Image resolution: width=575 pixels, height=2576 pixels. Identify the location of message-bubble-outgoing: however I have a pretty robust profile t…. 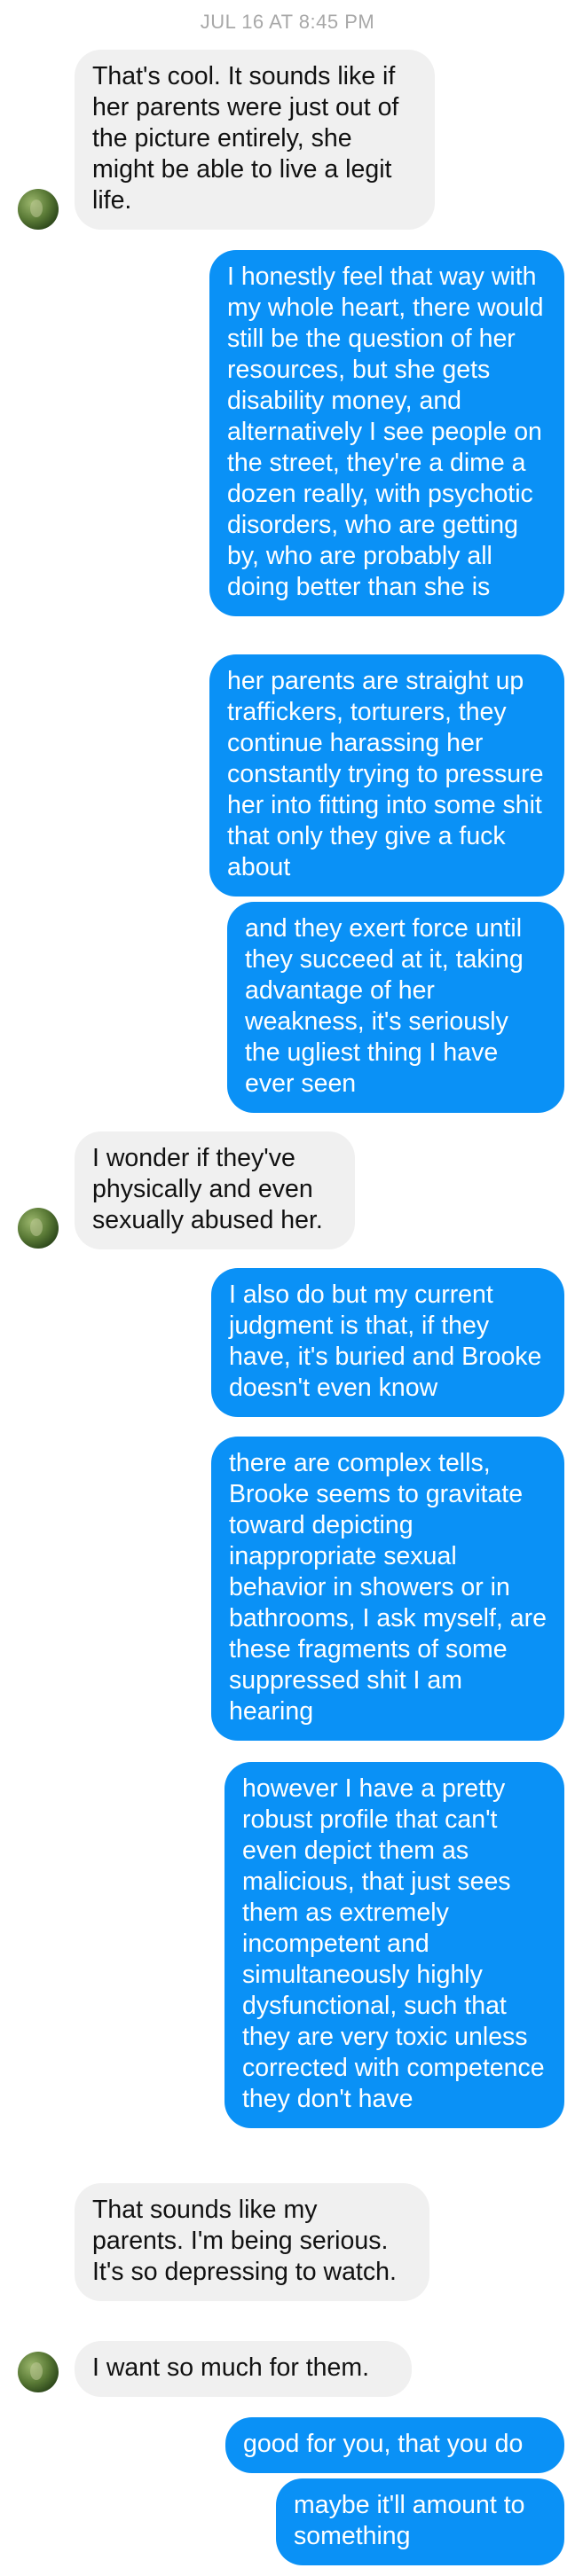
(394, 1945).